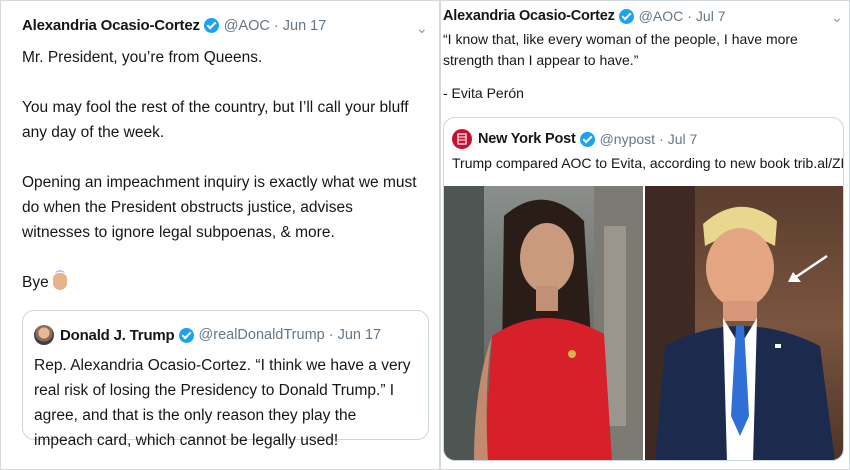  I want to click on right-tweet-header: Alexandria Ocasio-Cortez @AOC · Jul 7, so click(584, 16).